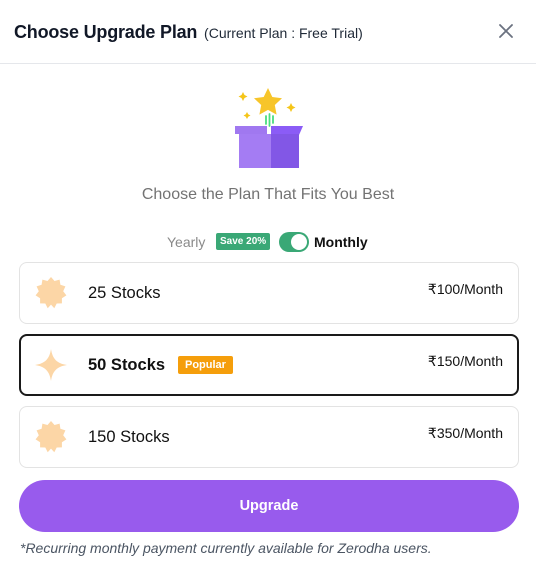  Describe the element at coordinates (124, 293) in the screenshot. I see `plan-name: 25 Stocks` at that location.